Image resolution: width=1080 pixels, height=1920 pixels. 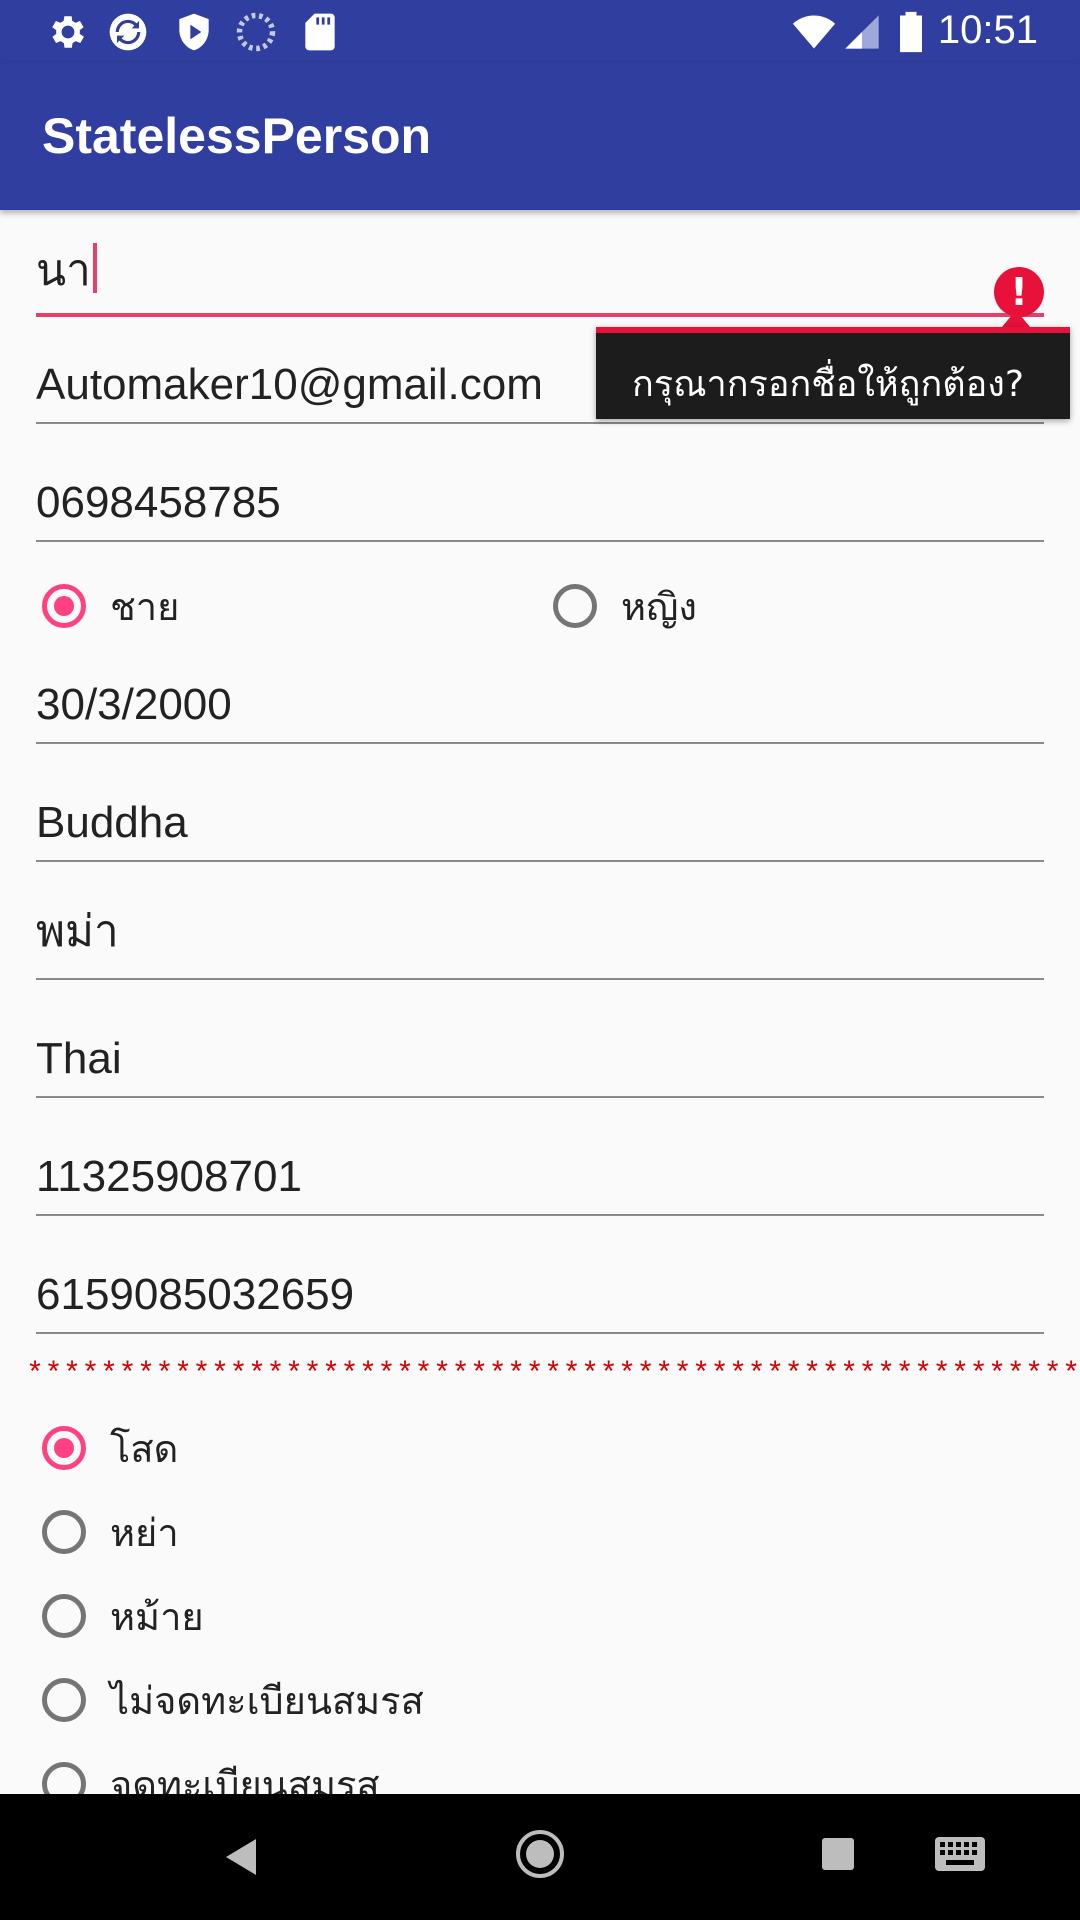 I want to click on tooltip-arrow, so click(x=1016, y=318).